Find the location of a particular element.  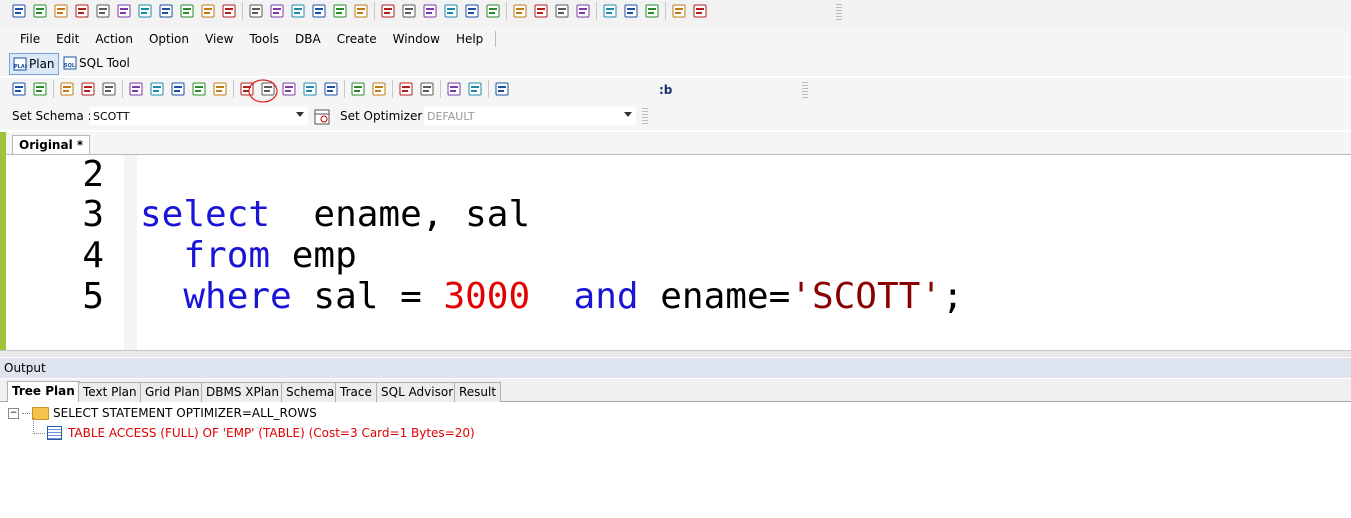

tab-tree-plan: Tree Plan is located at coordinates (43, 391).